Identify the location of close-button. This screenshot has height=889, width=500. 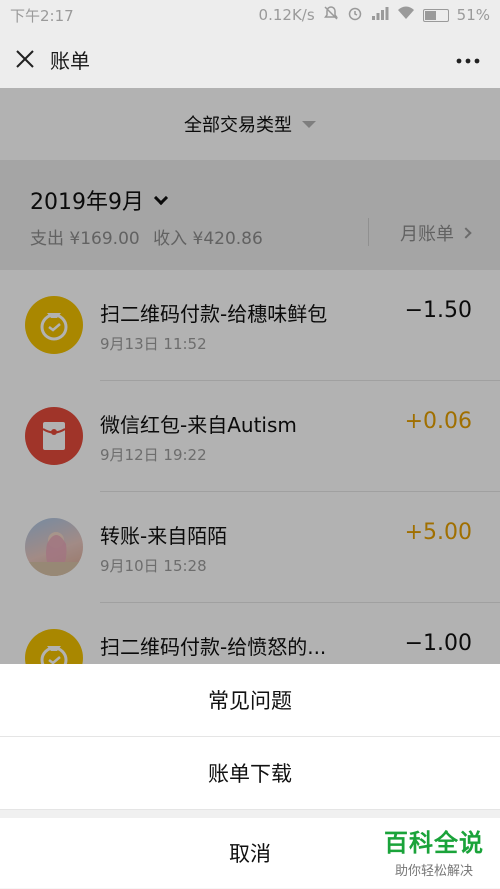
(25, 59).